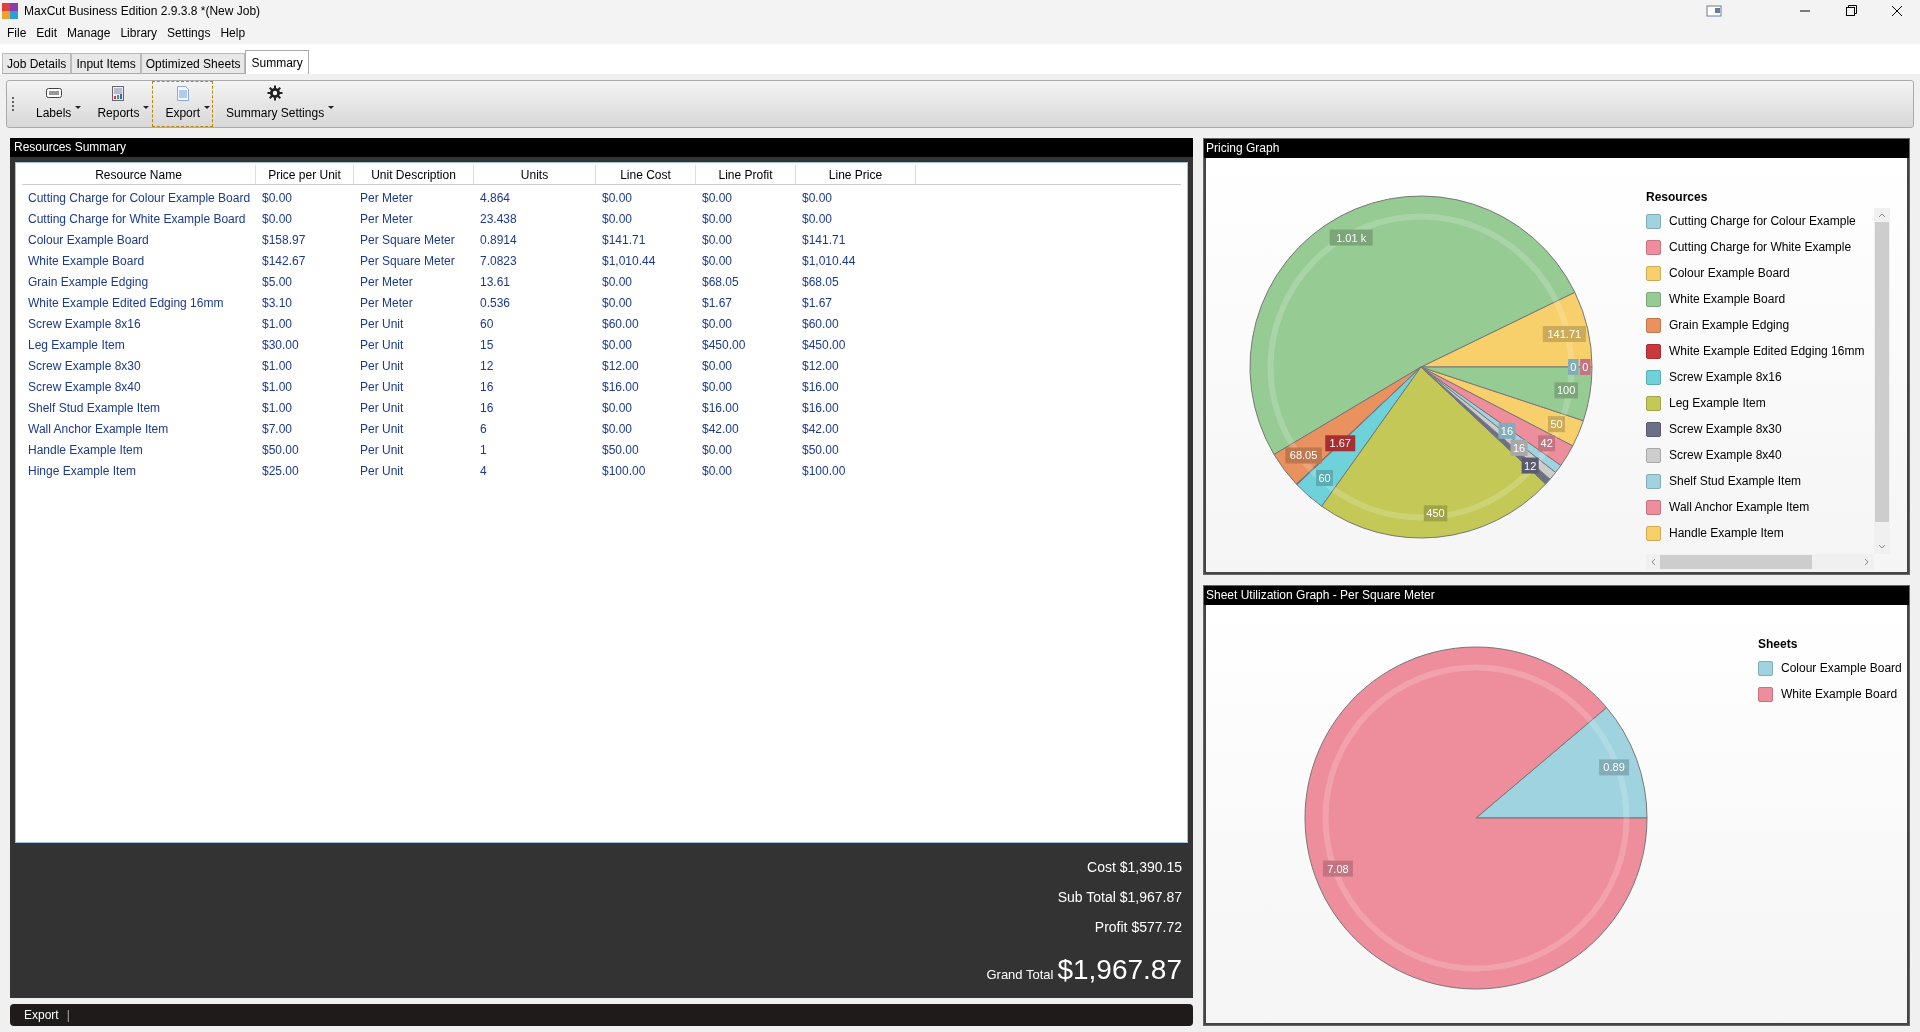 This screenshot has height=1032, width=1920. Describe the element at coordinates (139, 198) in the screenshot. I see `table-cell-text: Cutting Charge for Colour Example Board` at that location.